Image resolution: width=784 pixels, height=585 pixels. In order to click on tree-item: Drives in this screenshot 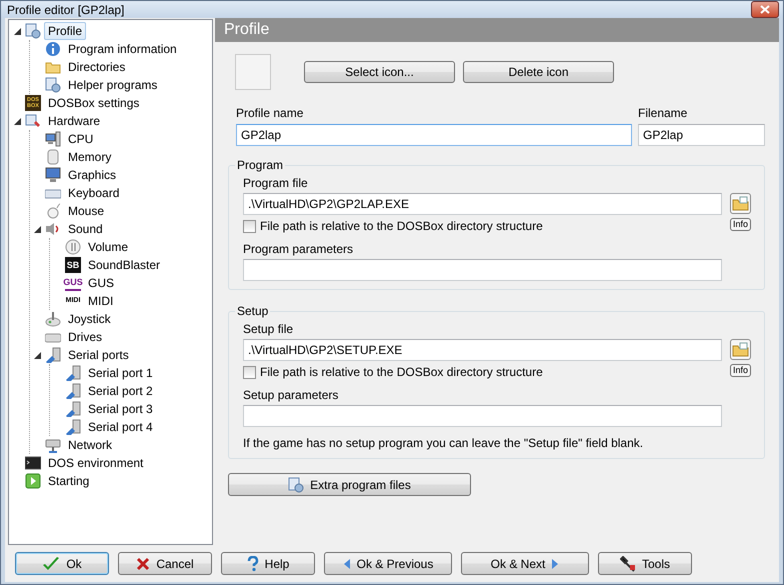, I will do `click(85, 337)`.